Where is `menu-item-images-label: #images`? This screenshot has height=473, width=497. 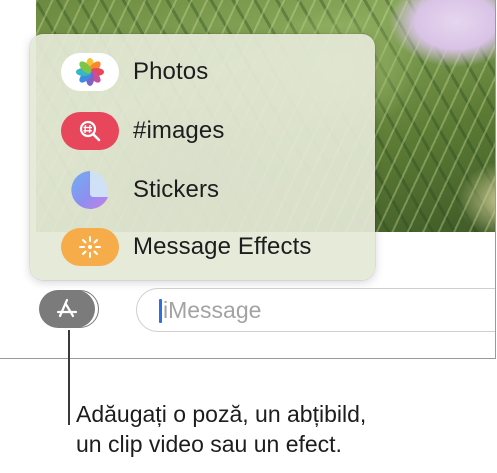 menu-item-images-label: #images is located at coordinates (179, 130).